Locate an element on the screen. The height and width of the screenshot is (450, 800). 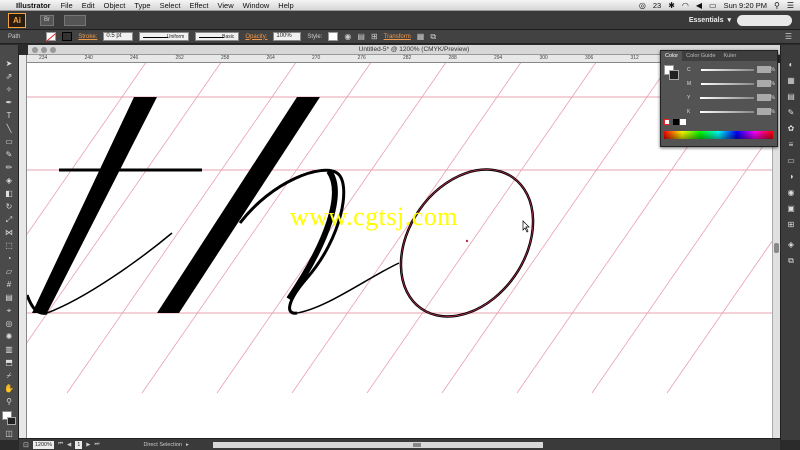
tab-color: Color is located at coordinates (672, 56).